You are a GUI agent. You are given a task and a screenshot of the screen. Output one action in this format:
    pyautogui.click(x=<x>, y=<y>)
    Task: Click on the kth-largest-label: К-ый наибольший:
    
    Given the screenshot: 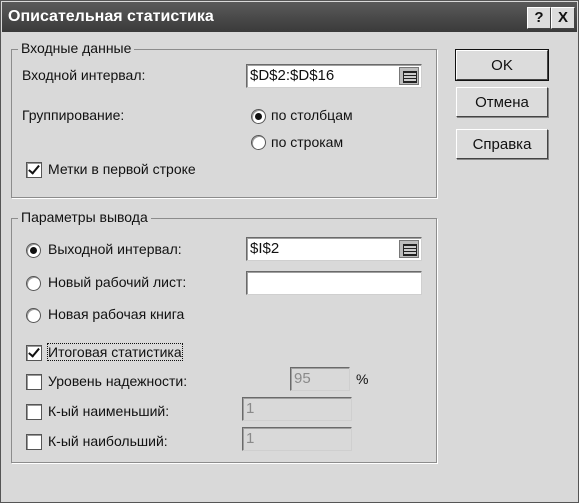 What is the action you would take?
    pyautogui.click(x=108, y=441)
    